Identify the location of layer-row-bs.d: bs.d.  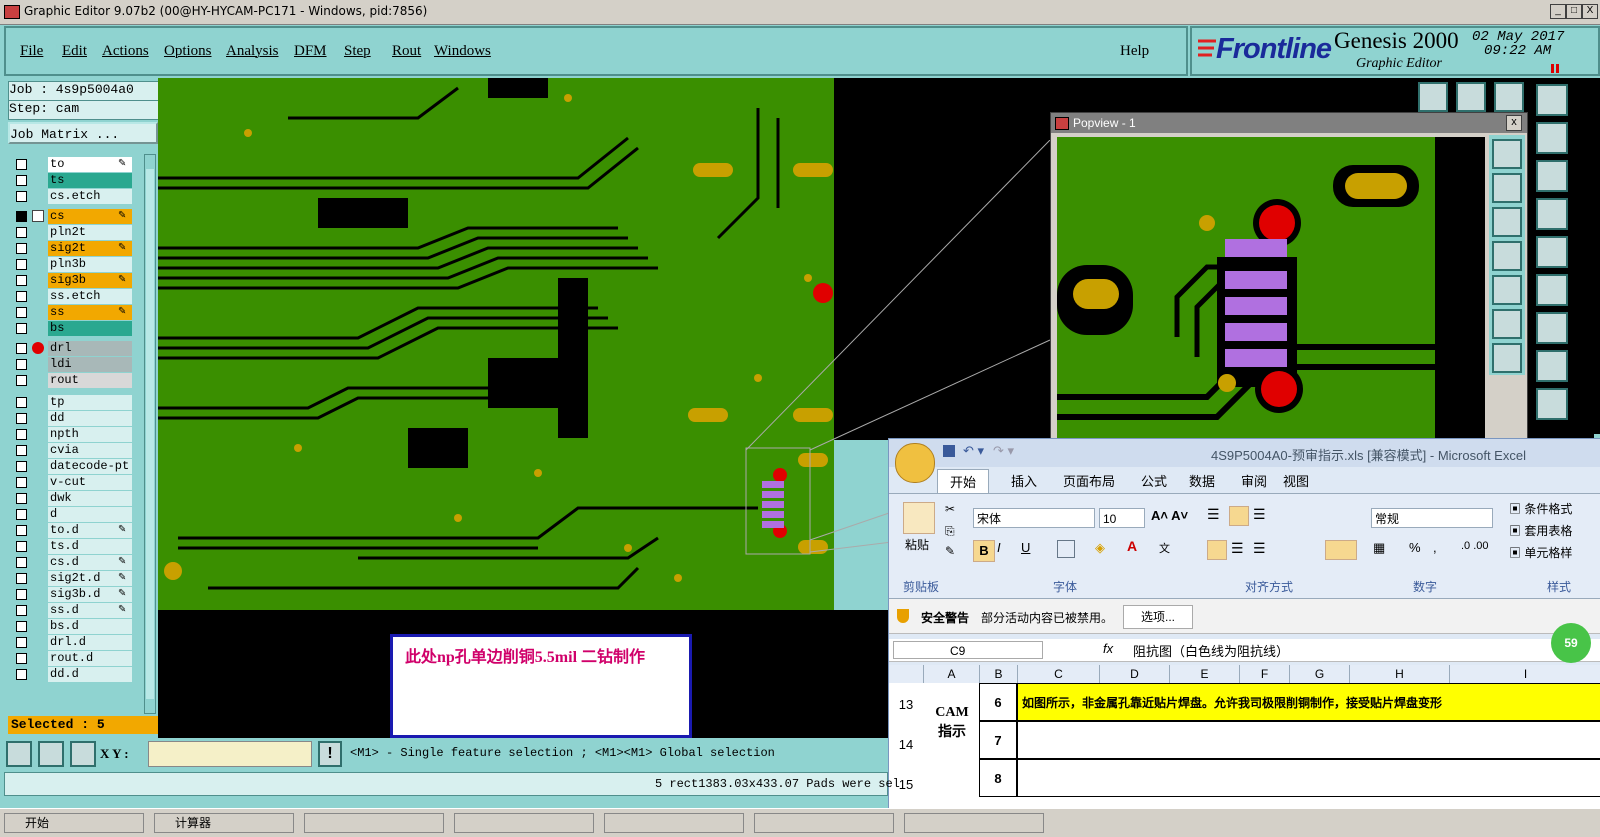
(72, 626).